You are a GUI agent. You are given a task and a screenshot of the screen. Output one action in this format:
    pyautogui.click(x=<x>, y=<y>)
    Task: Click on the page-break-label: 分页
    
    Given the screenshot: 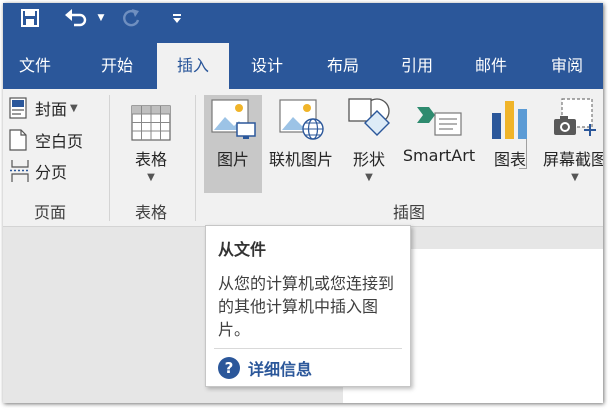 What is the action you would take?
    pyautogui.click(x=51, y=172)
    